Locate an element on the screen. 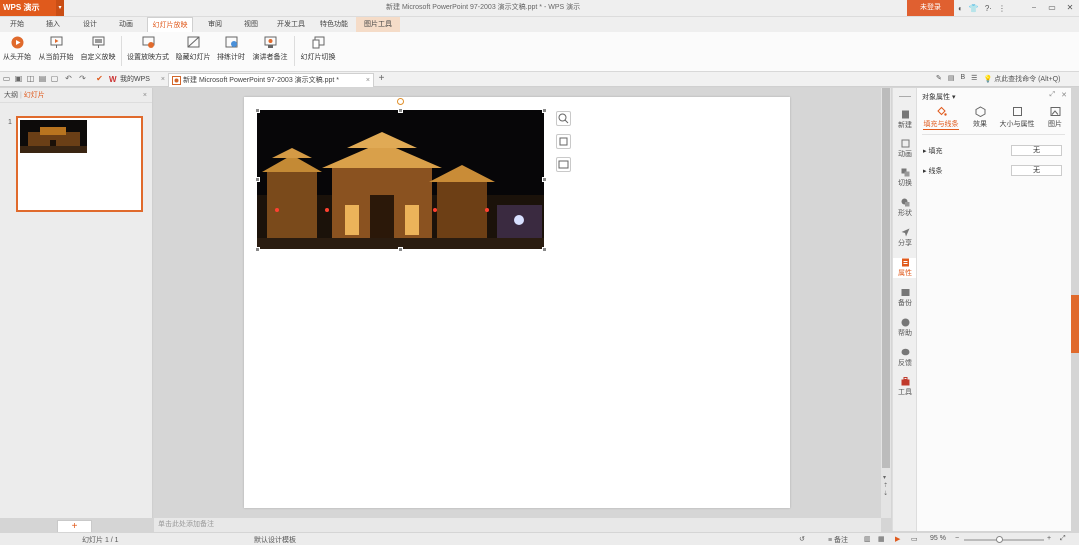  sorter-view-icon: ▦ is located at coordinates (881, 539).